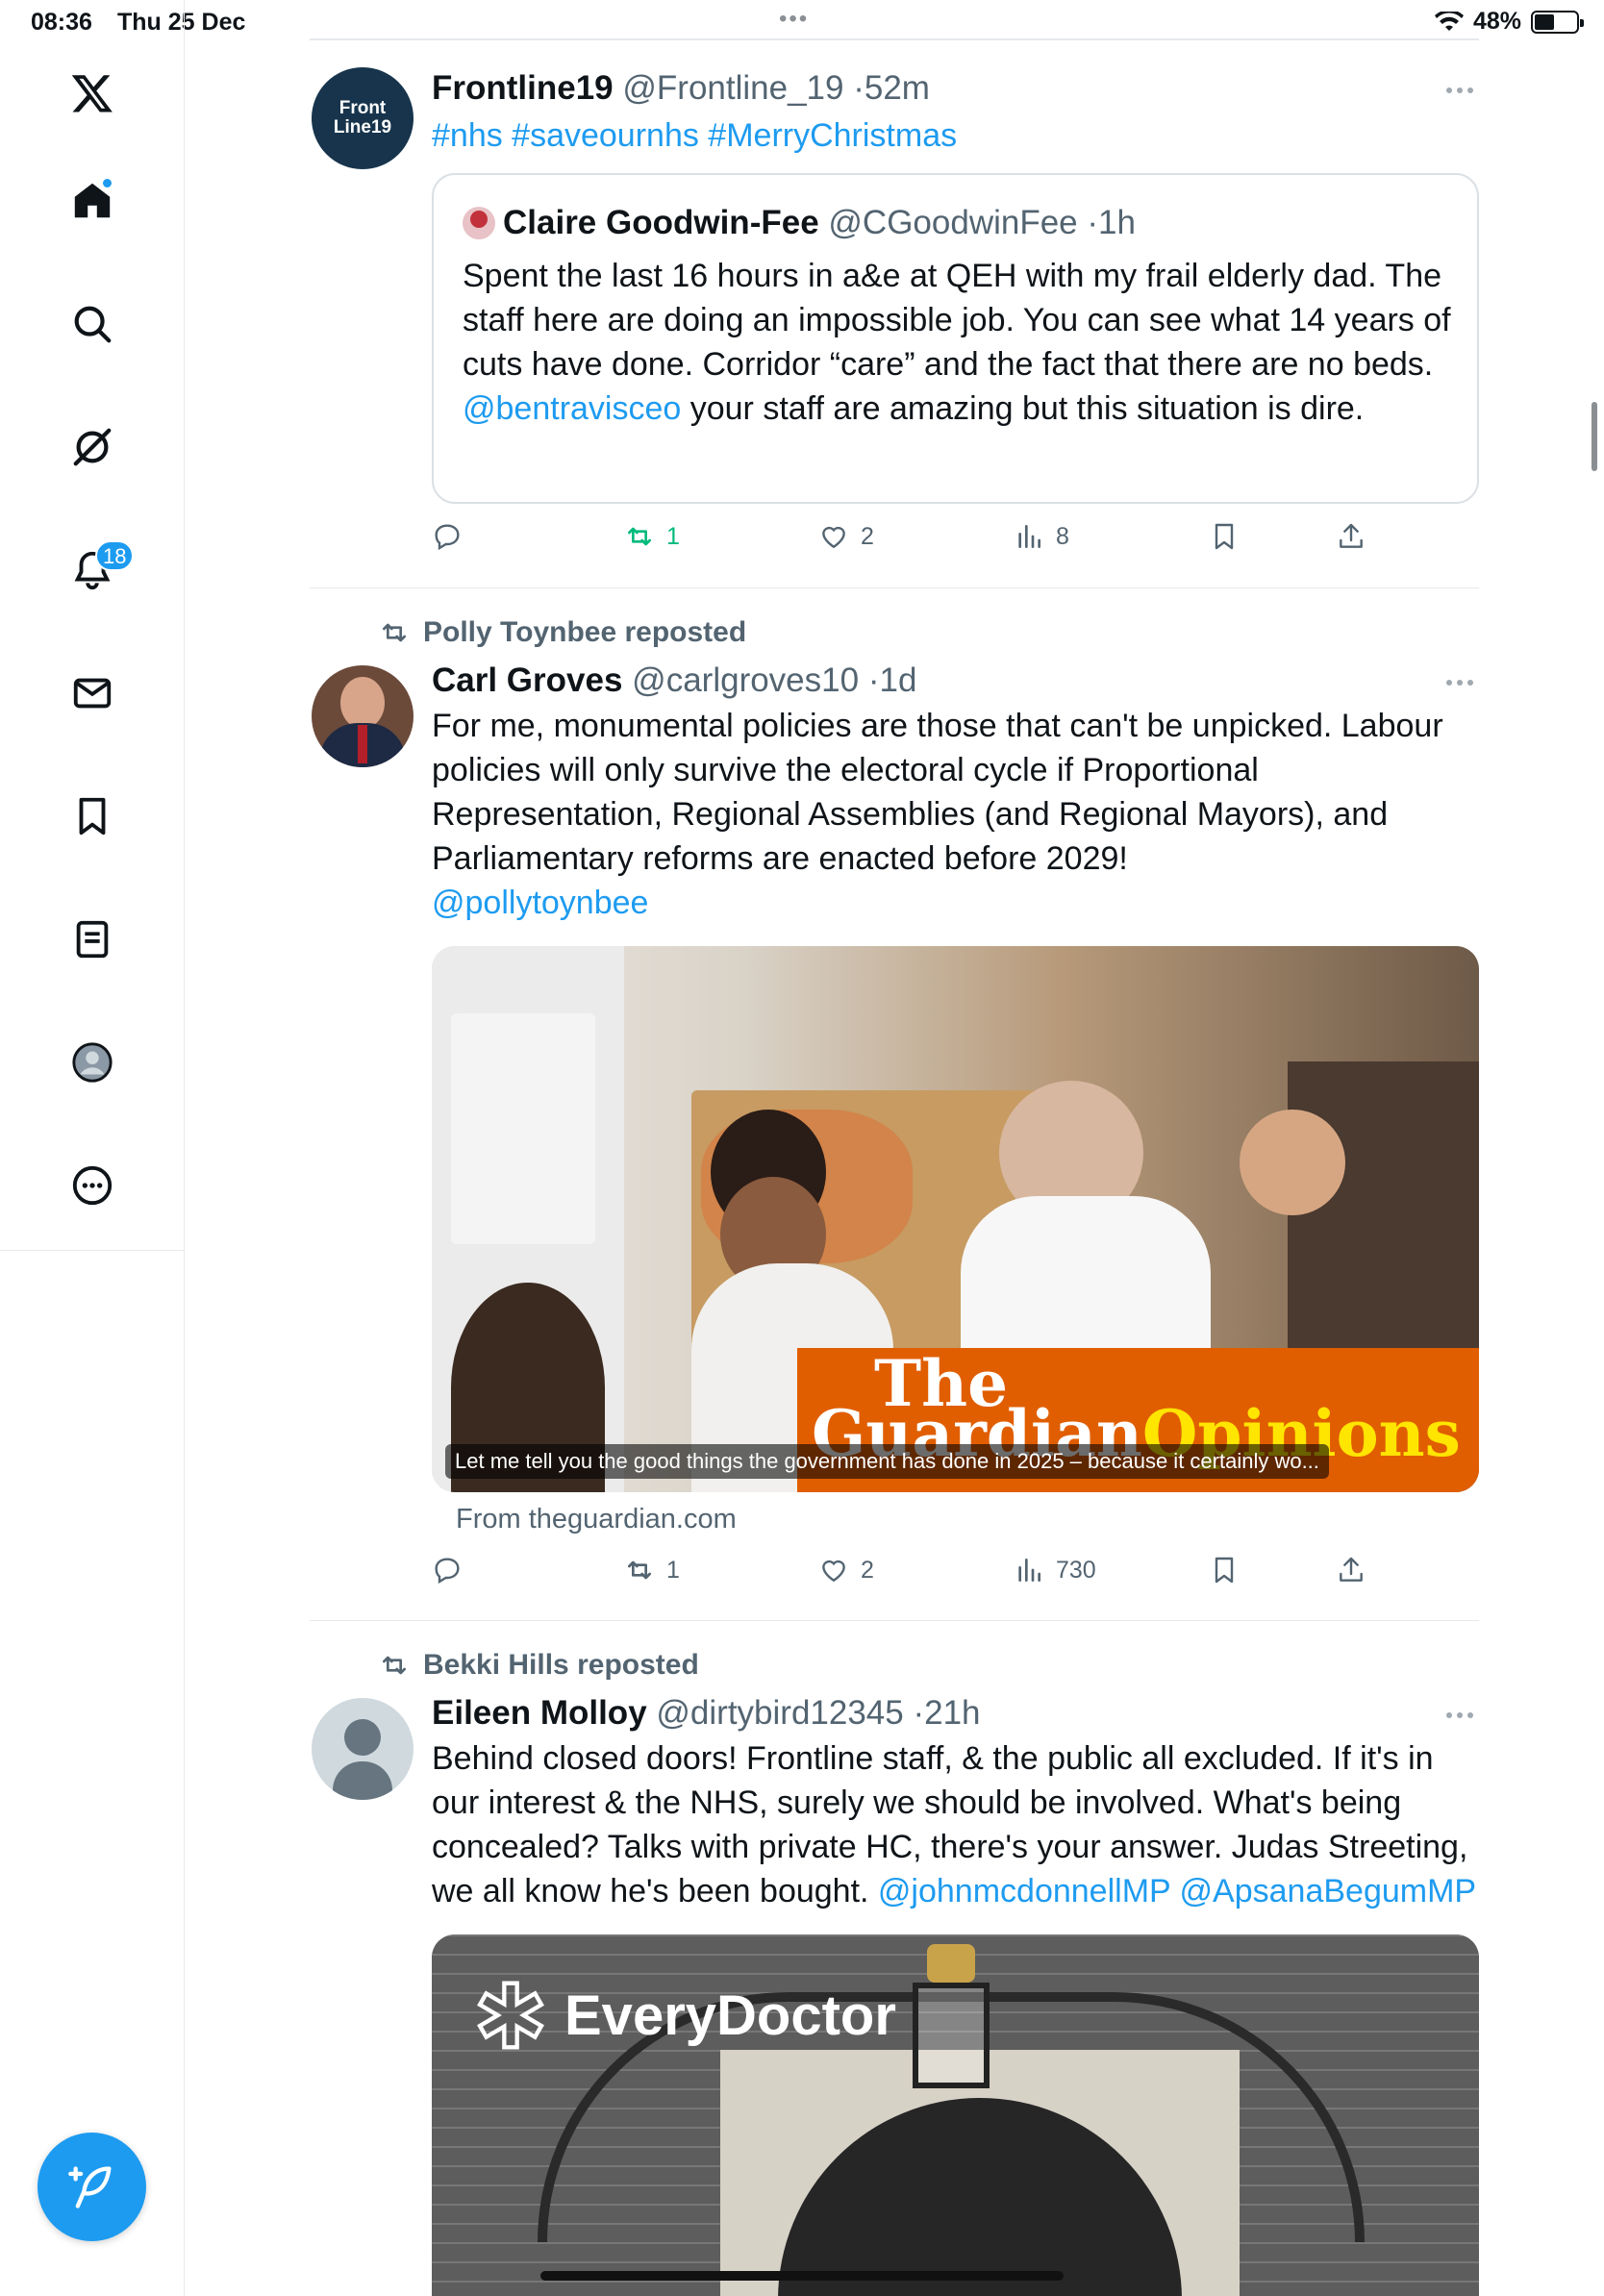 This screenshot has height=2296, width=1604. I want to click on compose-post-button, so click(92, 2187).